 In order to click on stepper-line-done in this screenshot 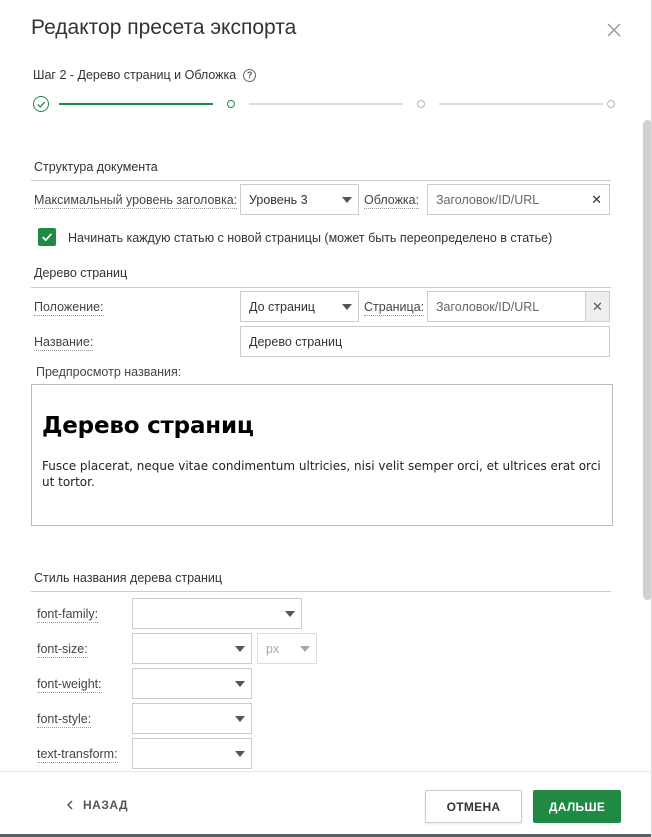, I will do `click(136, 104)`.